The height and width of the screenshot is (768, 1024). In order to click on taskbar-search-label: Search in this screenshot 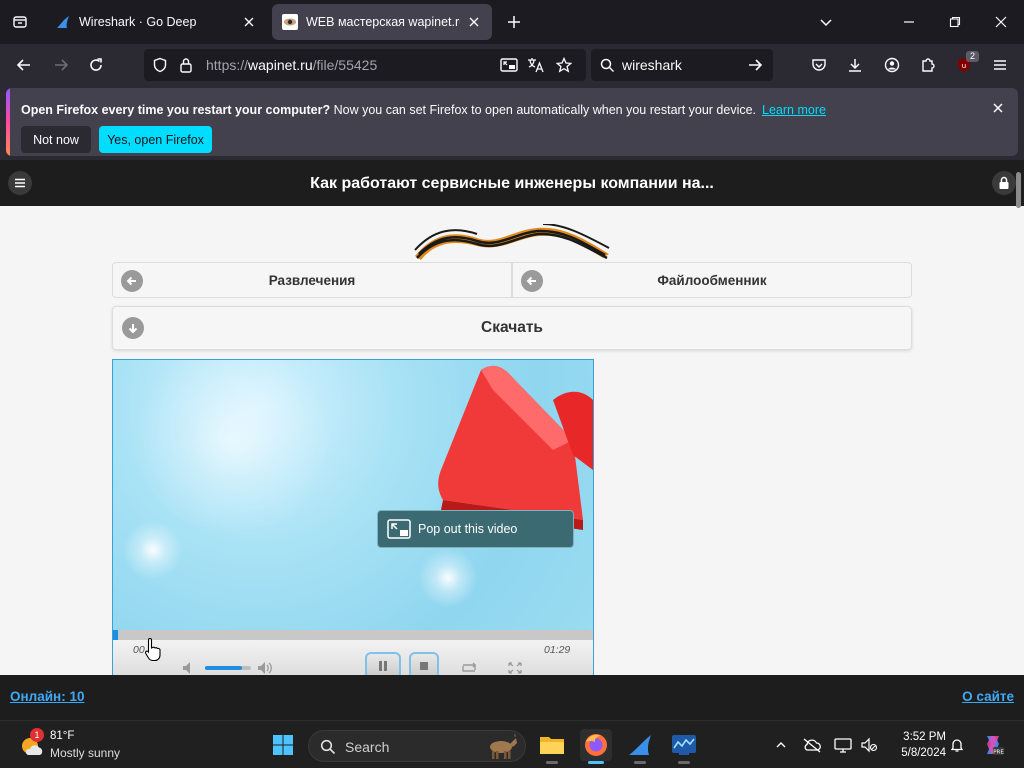, I will do `click(367, 747)`.